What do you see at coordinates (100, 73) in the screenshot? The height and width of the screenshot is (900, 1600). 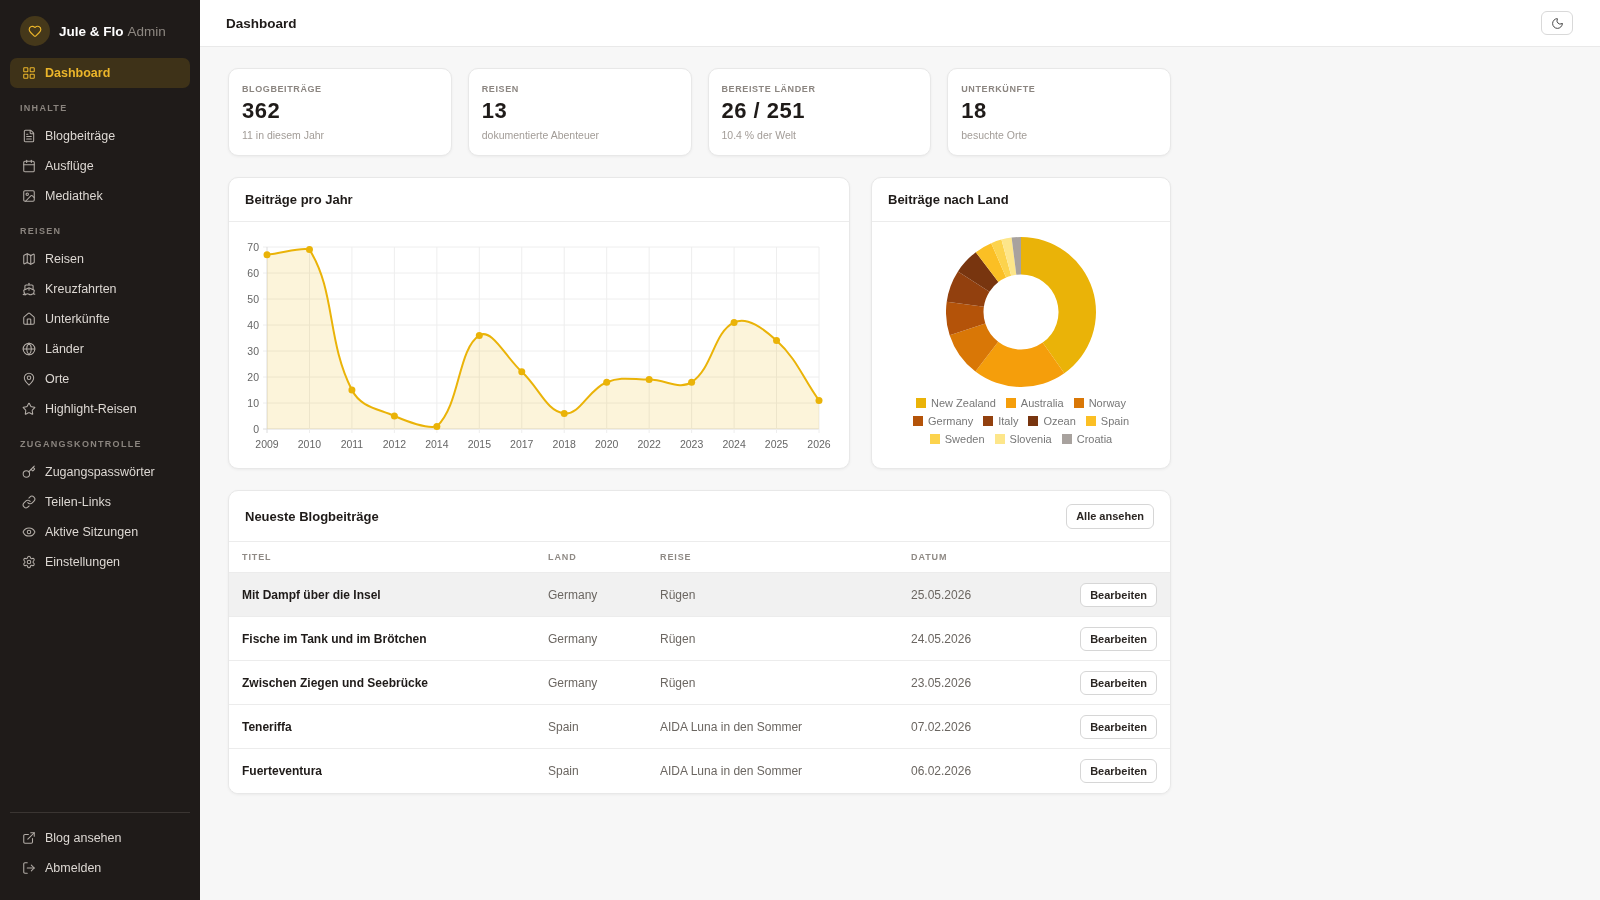 I see `nav-item: Dashboard` at bounding box center [100, 73].